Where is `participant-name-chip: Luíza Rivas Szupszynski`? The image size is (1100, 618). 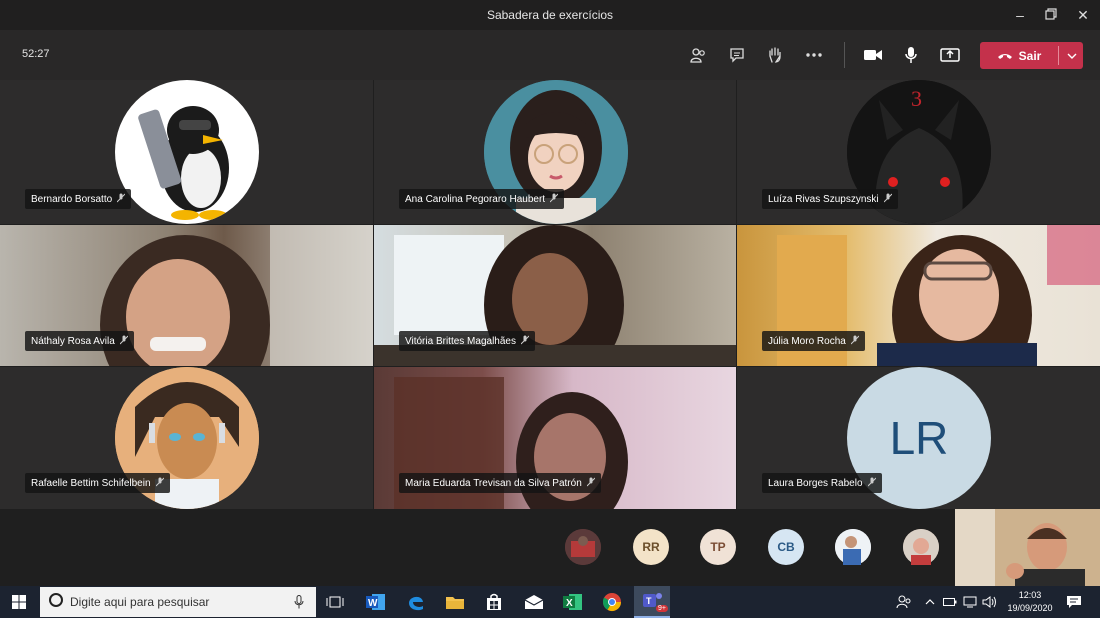
participant-name-chip: Luíza Rivas Szupszynski is located at coordinates (830, 199).